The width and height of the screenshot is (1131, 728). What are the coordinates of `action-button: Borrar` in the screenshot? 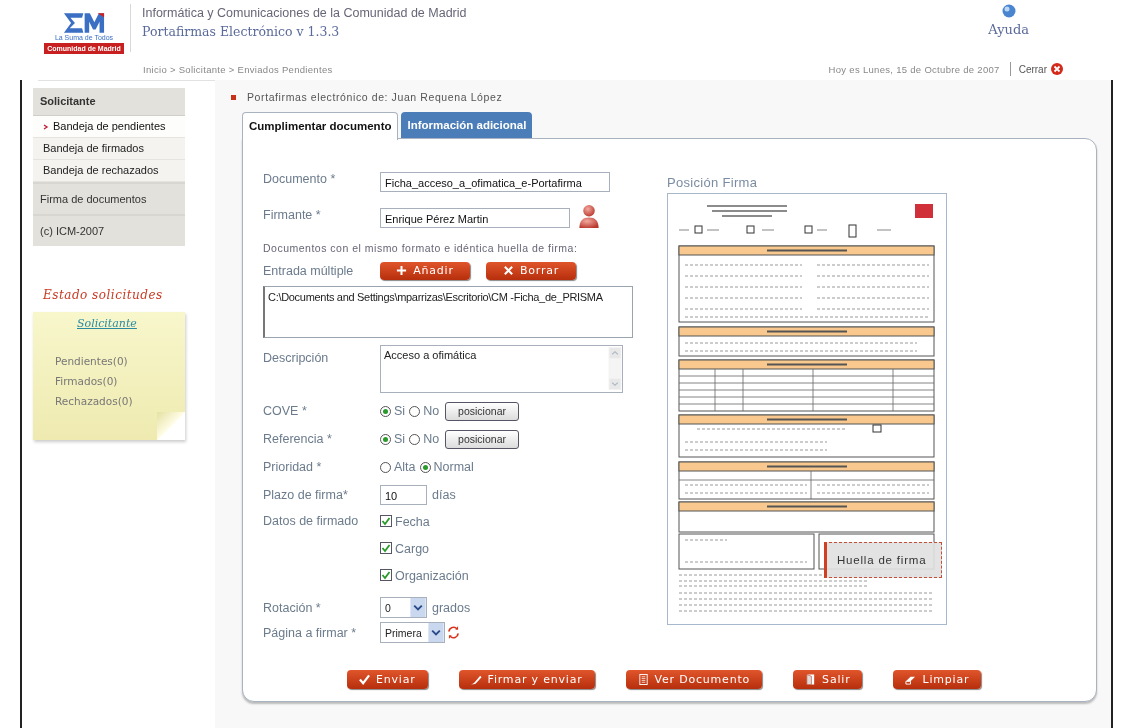 It's located at (531, 270).